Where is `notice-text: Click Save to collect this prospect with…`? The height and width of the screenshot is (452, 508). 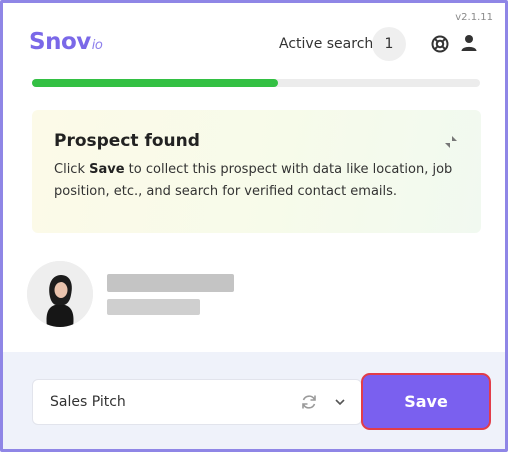
notice-text: Click Save to collect this prospect with… is located at coordinates (256, 181).